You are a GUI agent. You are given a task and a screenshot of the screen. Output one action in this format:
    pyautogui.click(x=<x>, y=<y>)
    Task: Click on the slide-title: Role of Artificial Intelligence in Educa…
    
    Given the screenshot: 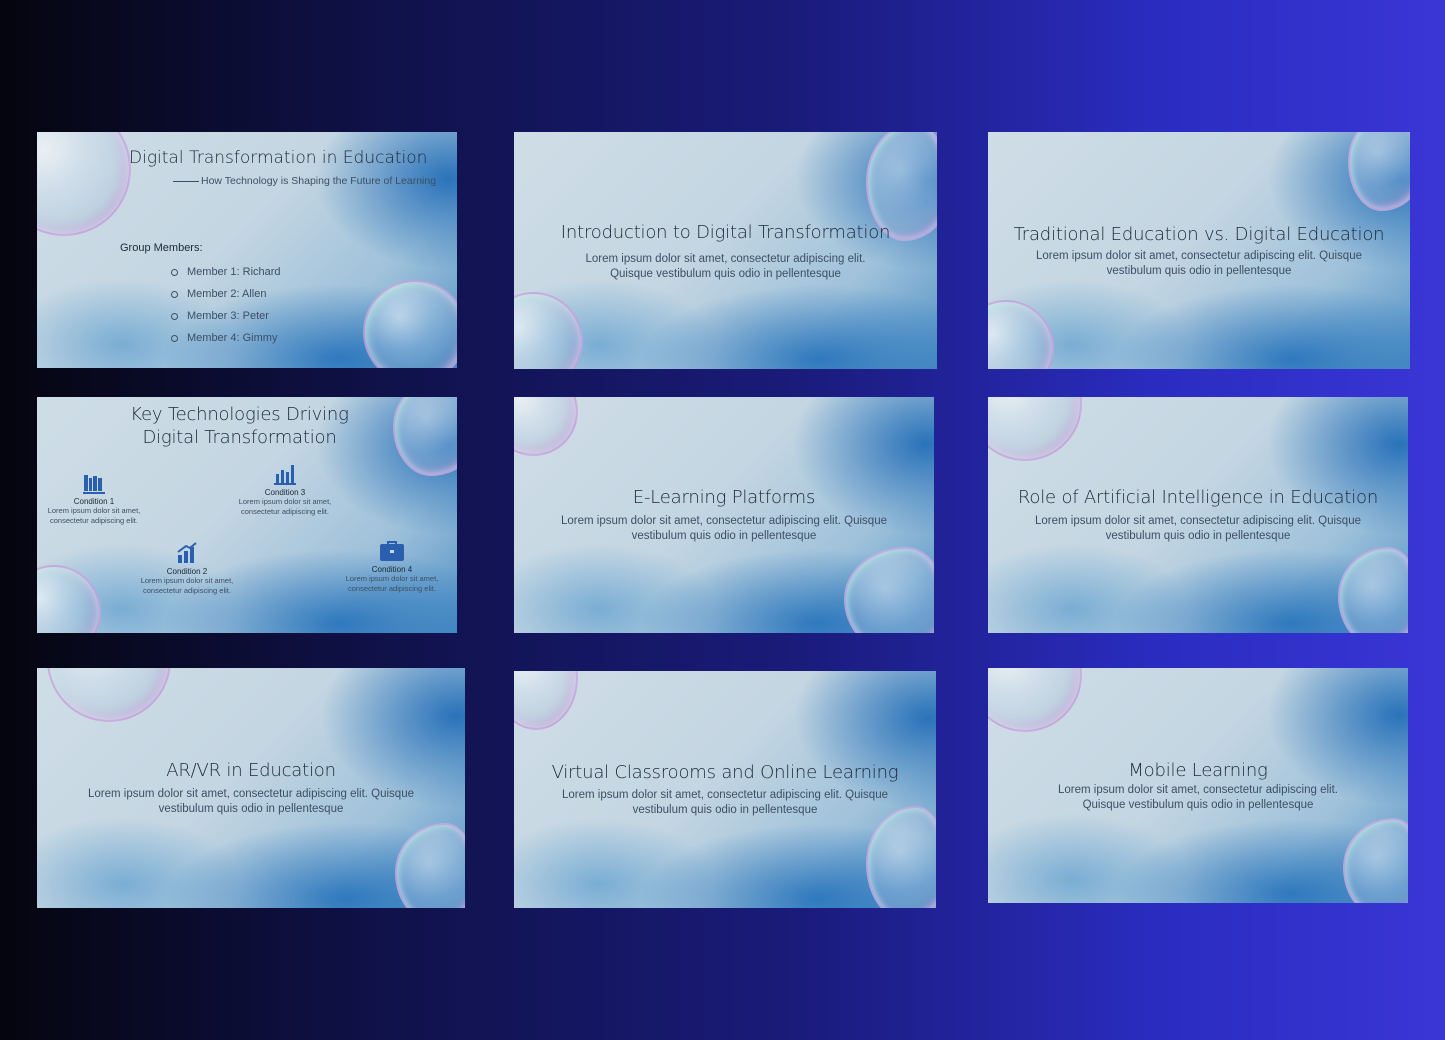 What is the action you would take?
    pyautogui.click(x=1198, y=497)
    